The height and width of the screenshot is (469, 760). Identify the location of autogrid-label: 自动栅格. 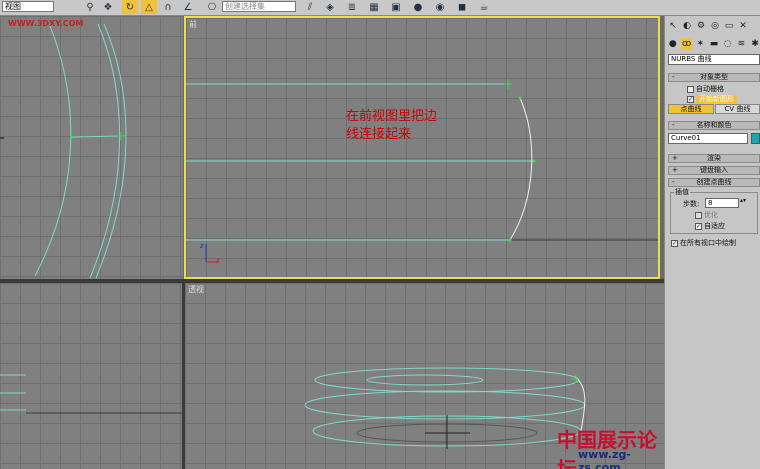
(710, 89).